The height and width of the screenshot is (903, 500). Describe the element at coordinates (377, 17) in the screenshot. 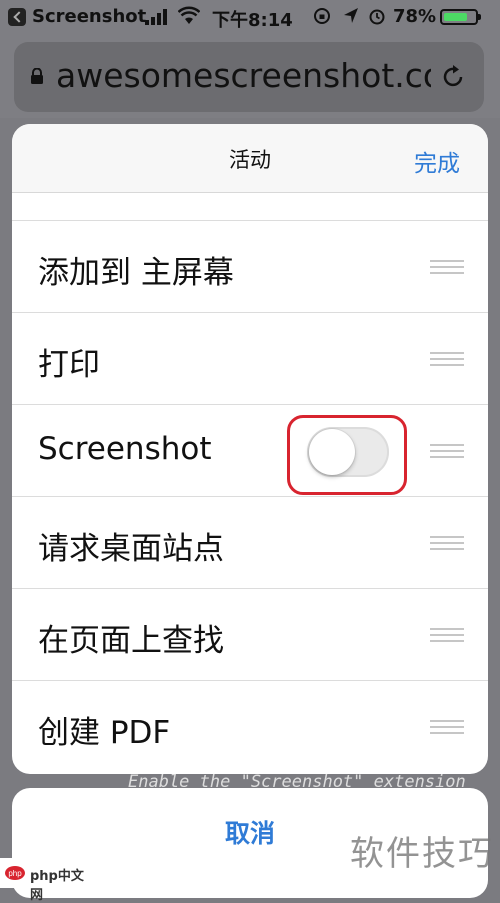

I see `alarm-icon` at that location.